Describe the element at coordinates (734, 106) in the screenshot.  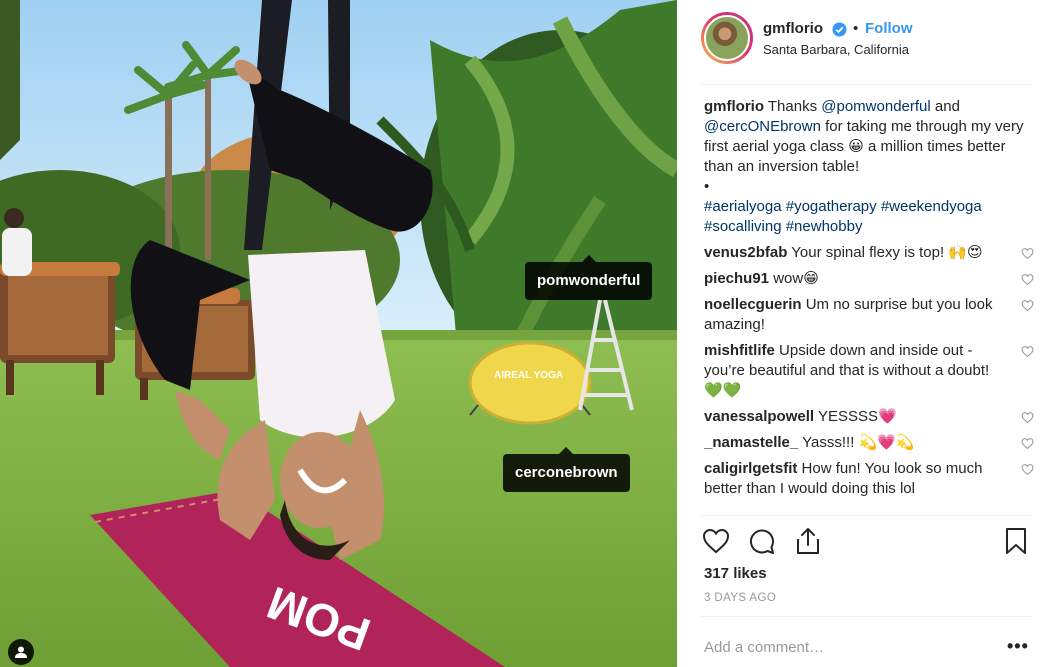
I see `caption-username: gmflorio` at that location.